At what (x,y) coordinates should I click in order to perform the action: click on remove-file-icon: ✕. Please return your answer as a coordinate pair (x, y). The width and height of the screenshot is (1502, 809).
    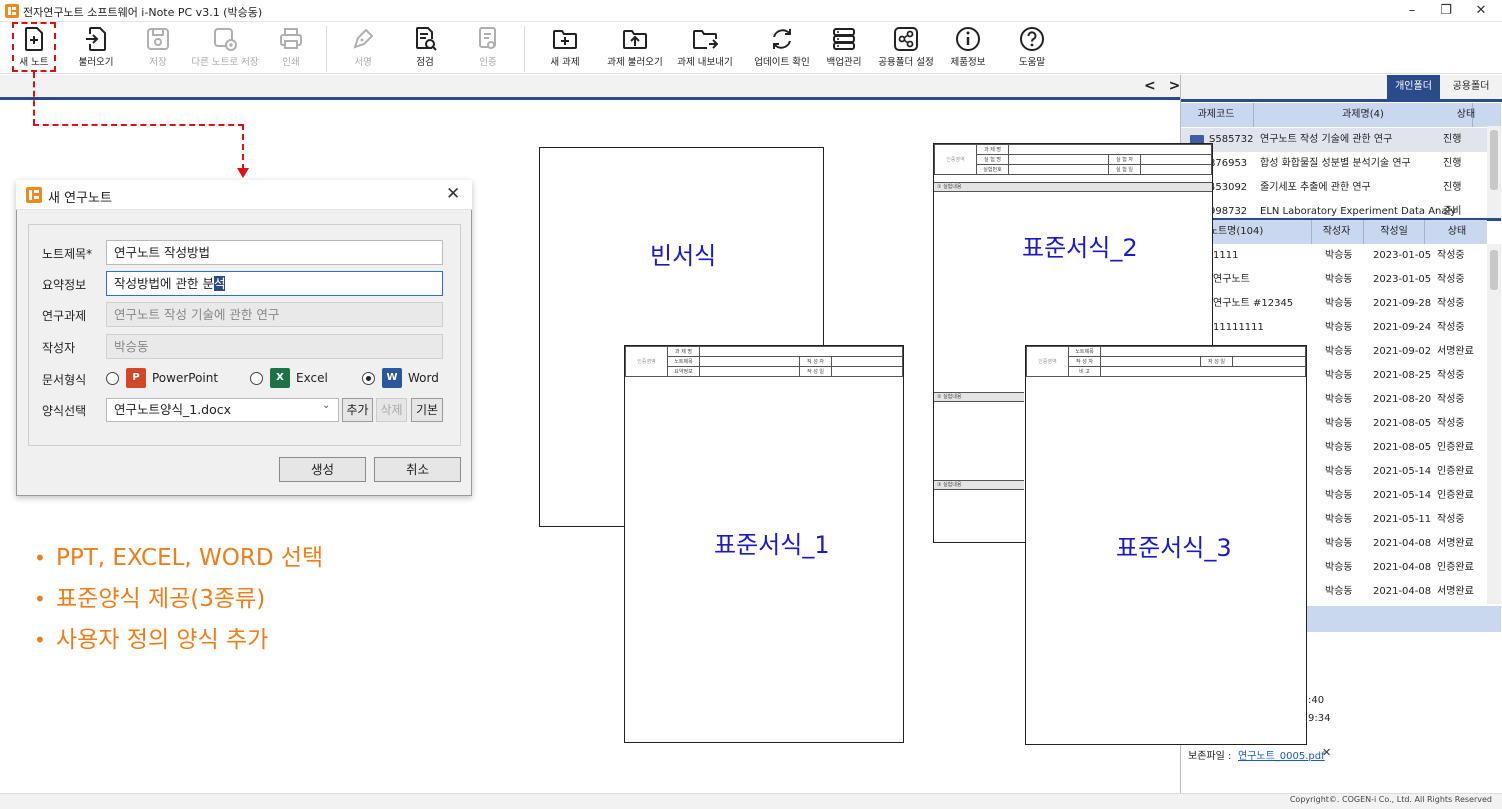
    Looking at the image, I should click on (1326, 752).